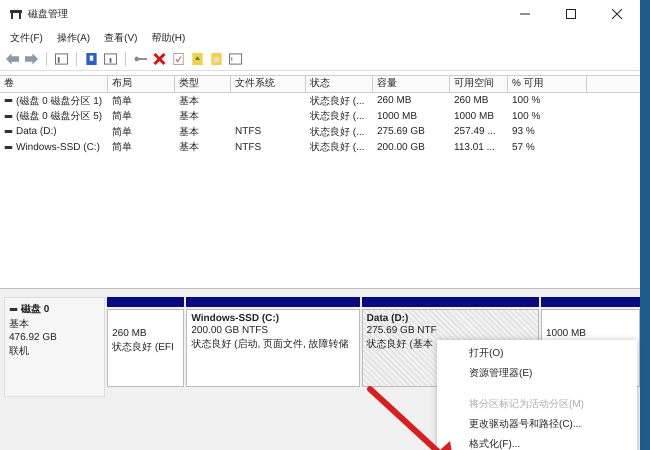  Describe the element at coordinates (36, 132) in the screenshot. I see `table-cell: Data (D:)` at that location.